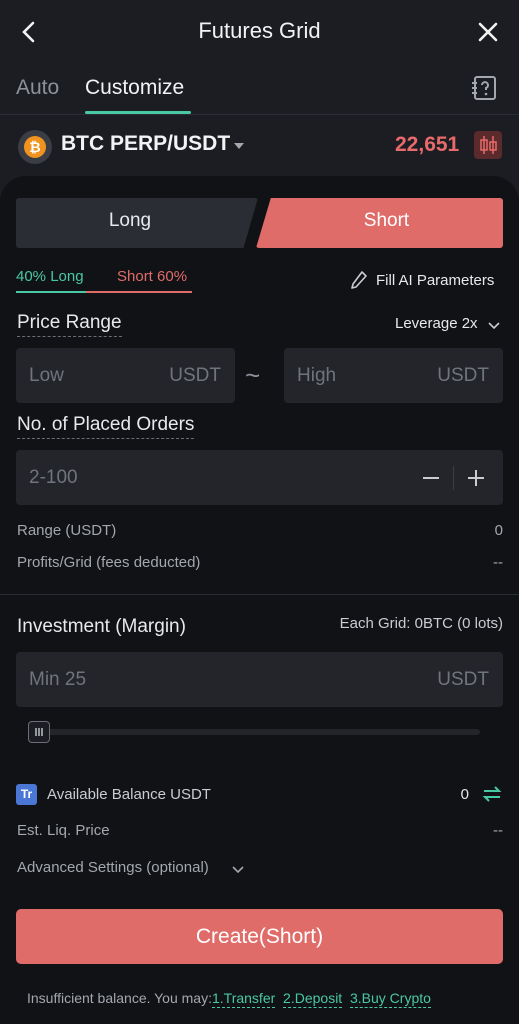  Describe the element at coordinates (101, 626) in the screenshot. I see `investment-label: Investment (Margin)` at that location.